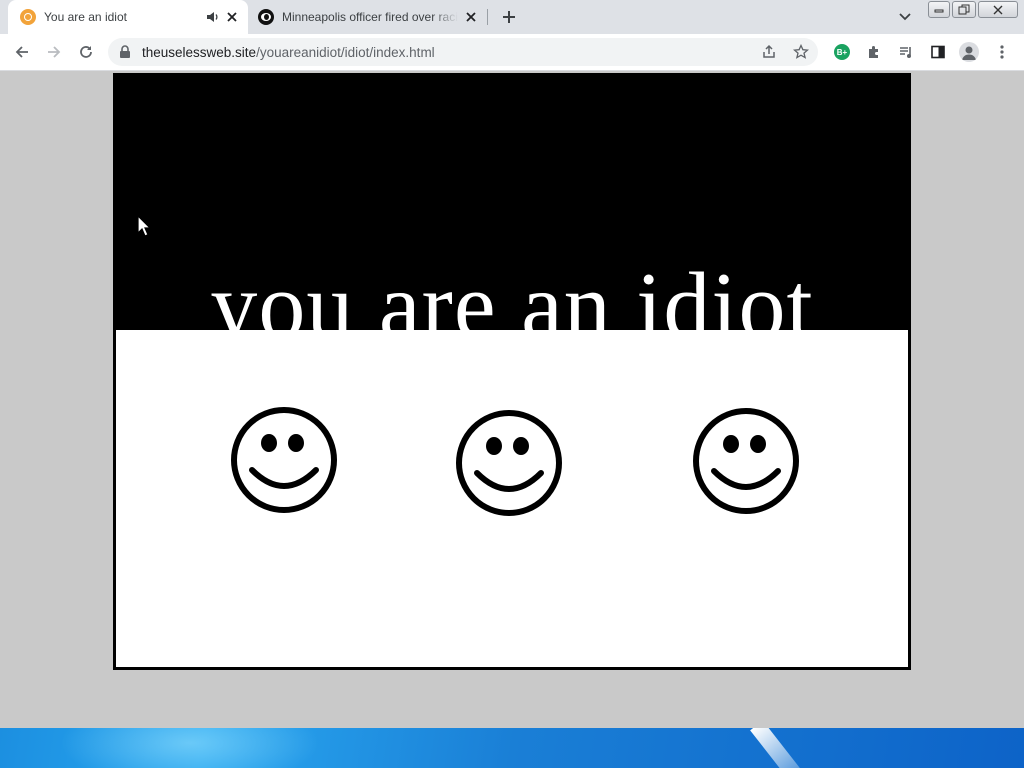 Image resolution: width=1024 pixels, height=768 pixels. What do you see at coordinates (86, 52) in the screenshot?
I see `reload-icon` at bounding box center [86, 52].